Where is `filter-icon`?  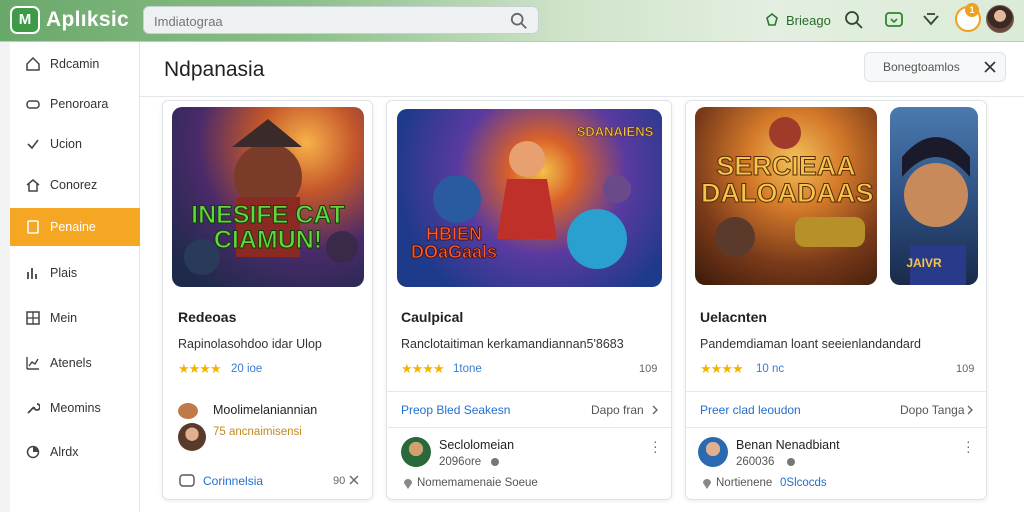 filter-icon is located at coordinates (931, 20).